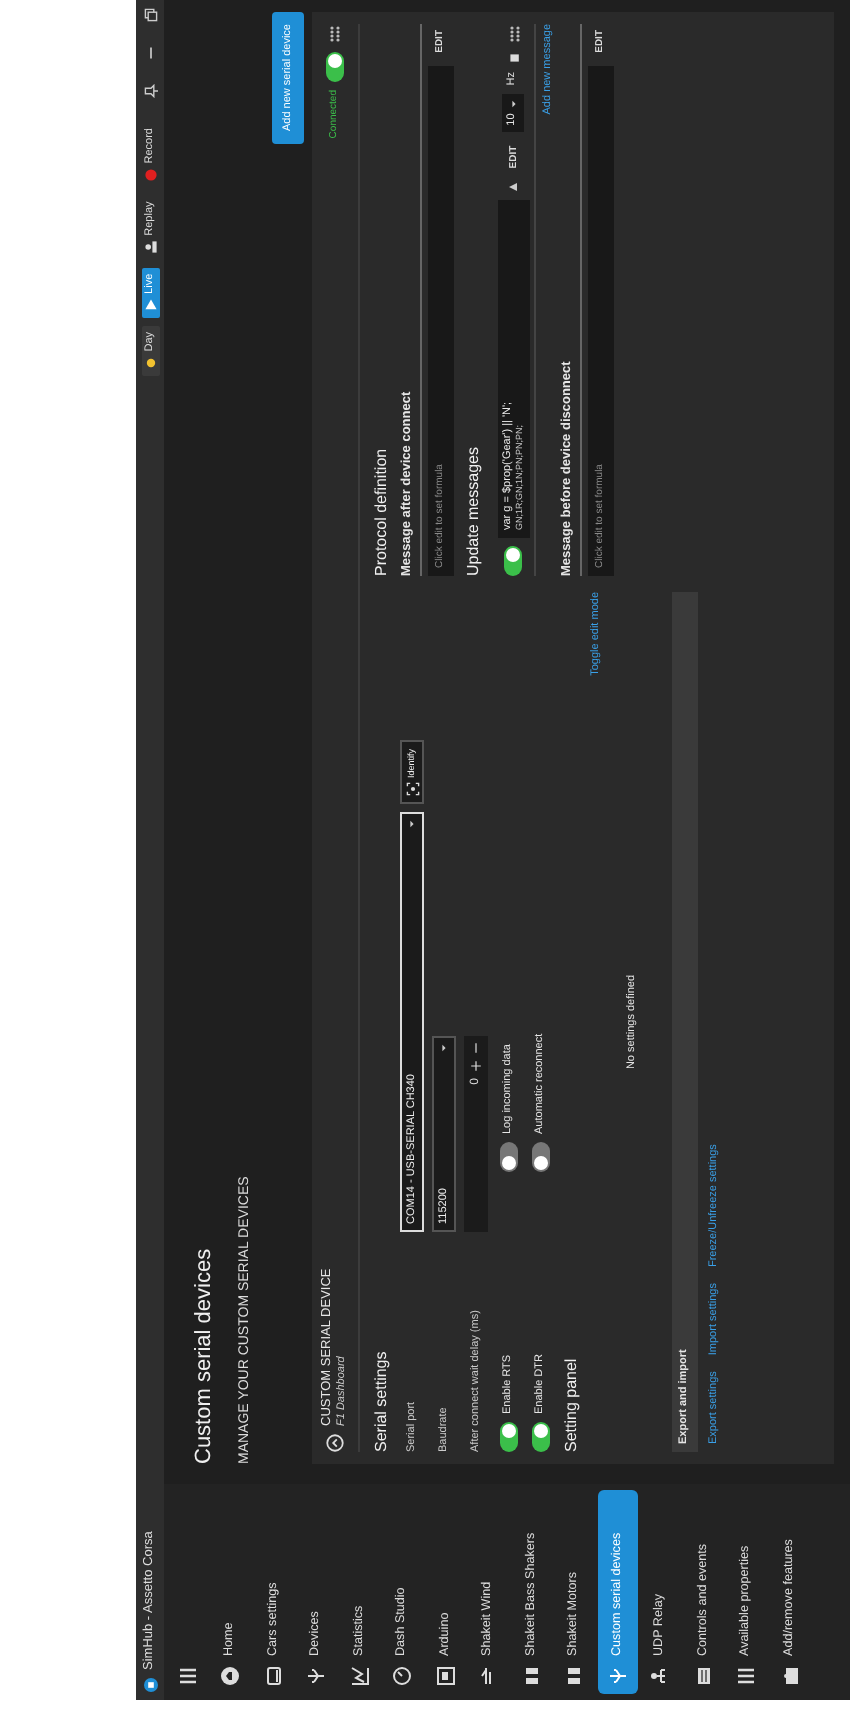 This screenshot has width=850, height=1714. Describe the element at coordinates (473, 510) in the screenshot. I see `section-title: Update messages` at that location.